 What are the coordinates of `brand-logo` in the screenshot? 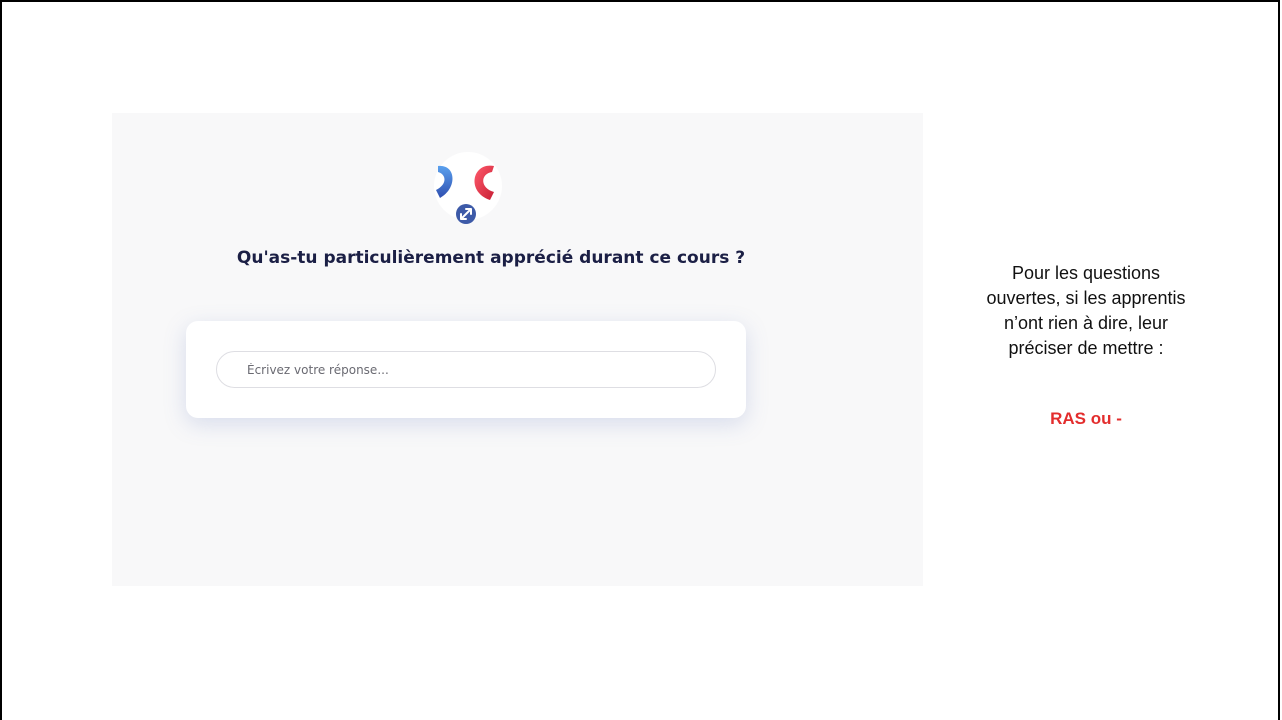 It's located at (468, 188).